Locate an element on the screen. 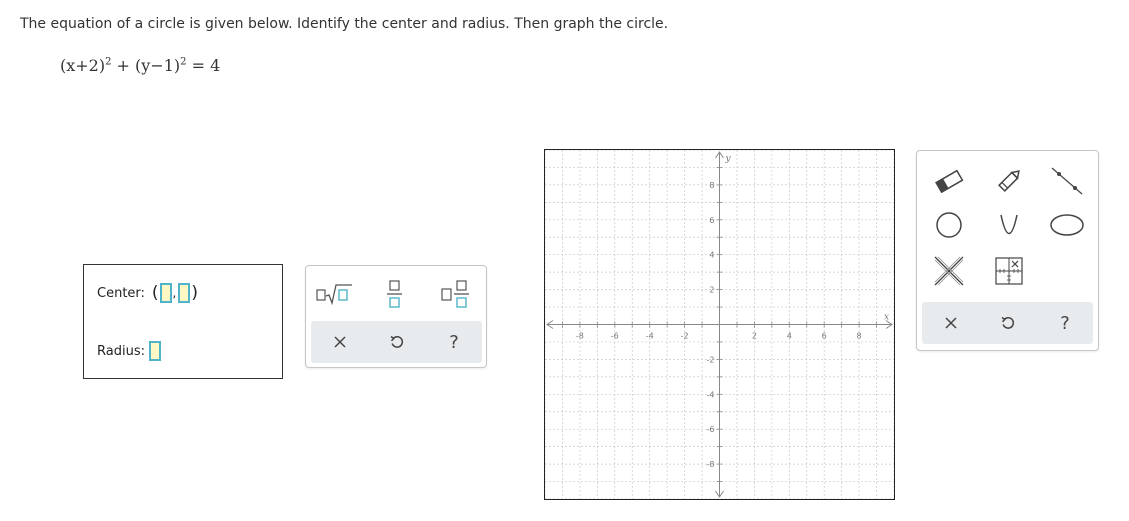 The image size is (1129, 521). ellipse-icon is located at coordinates (1067, 225).